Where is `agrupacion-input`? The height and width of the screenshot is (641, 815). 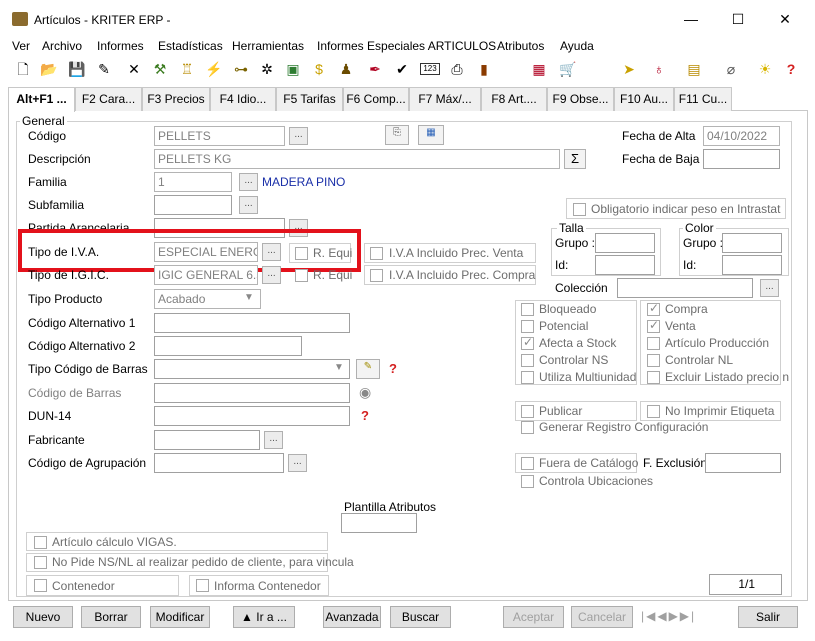
agrupacion-input is located at coordinates (219, 463).